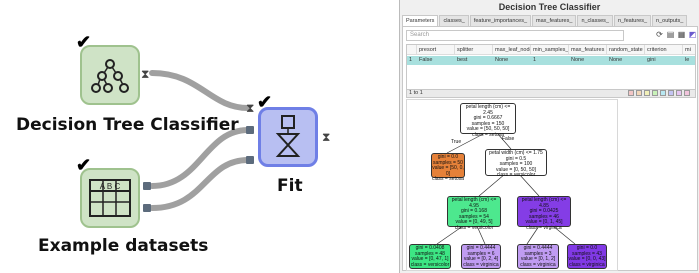 This screenshot has width=699, height=273. What do you see at coordinates (420, 20) in the screenshot?
I see `tab-parameters: Parameters` at bounding box center [420, 20].